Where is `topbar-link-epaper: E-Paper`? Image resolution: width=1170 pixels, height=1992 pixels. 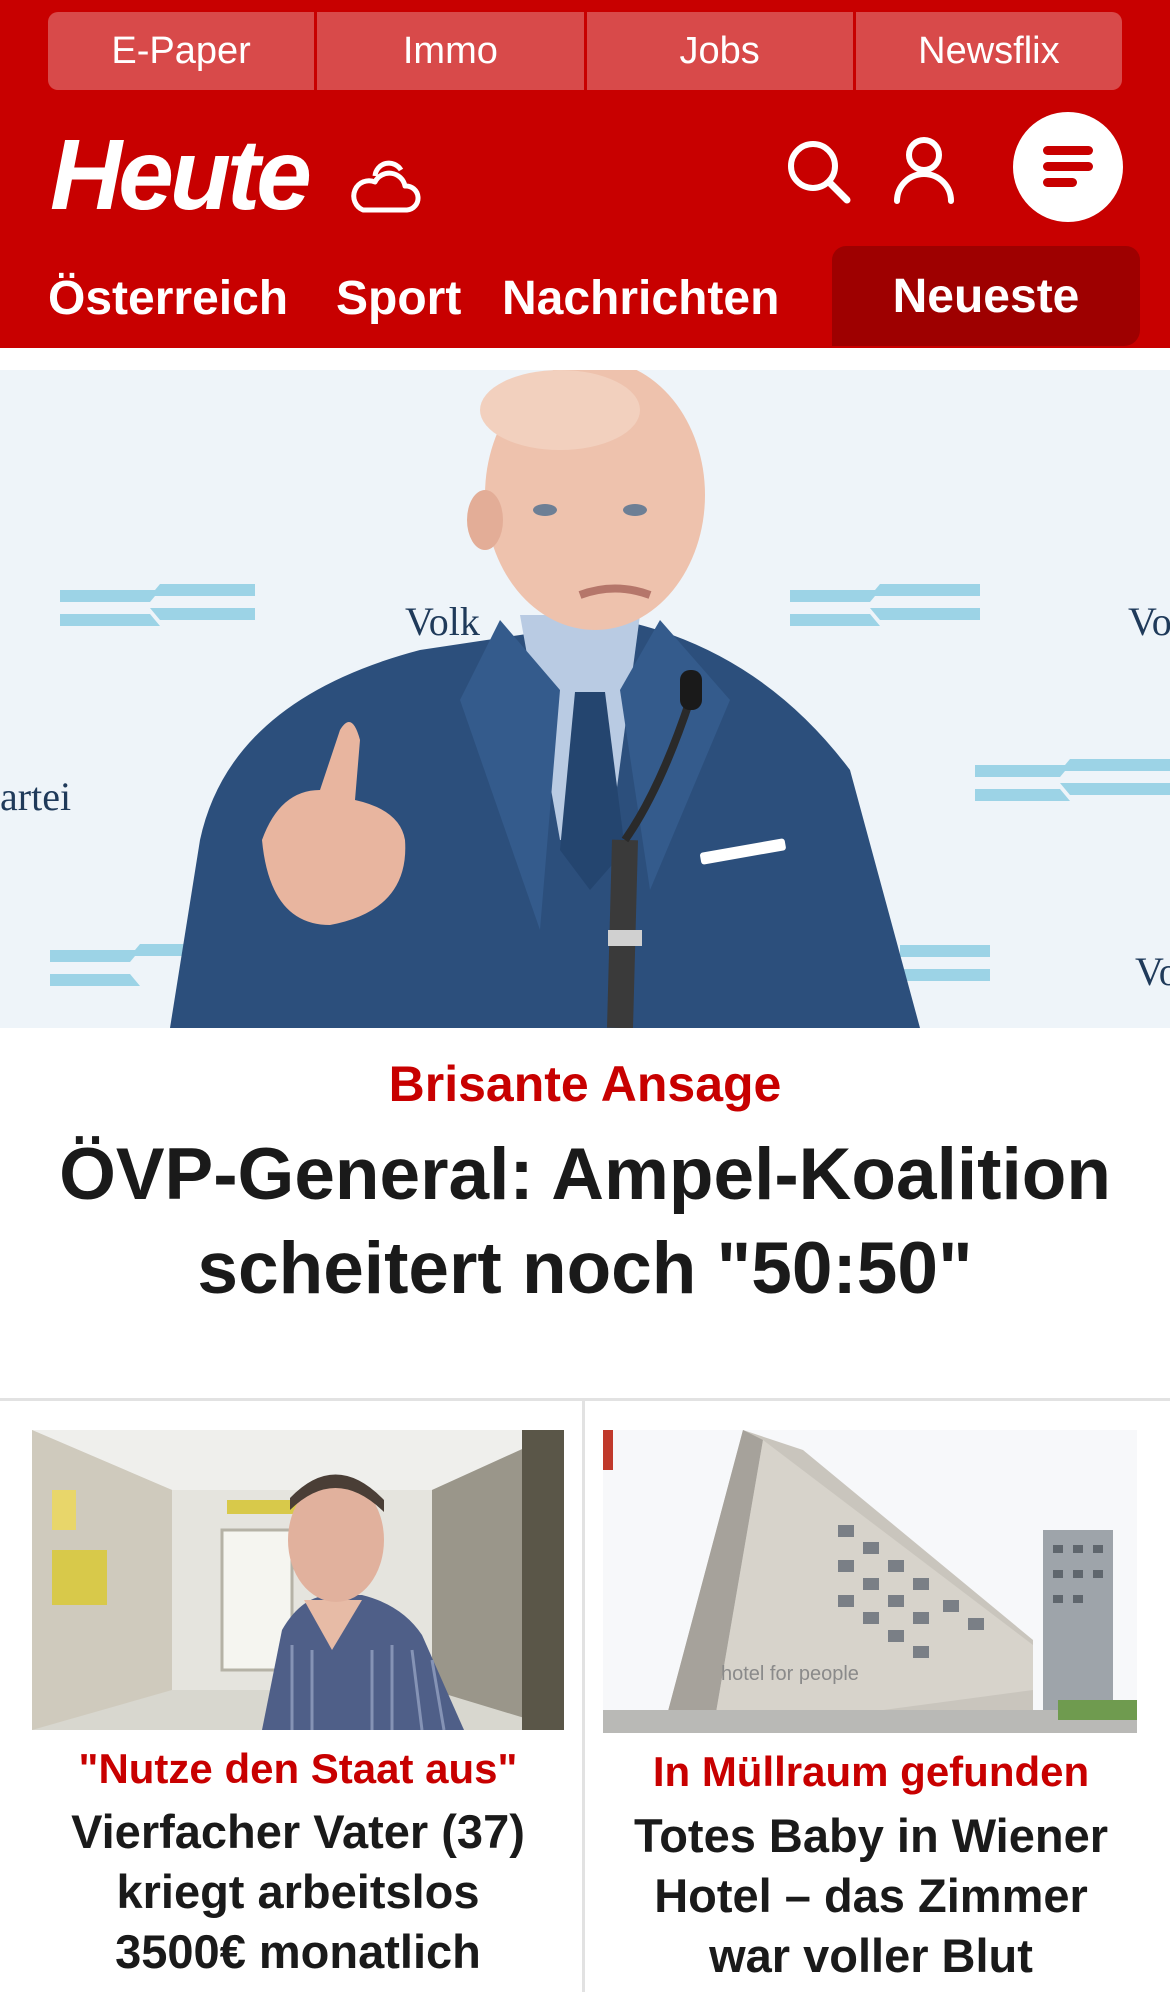 topbar-link-epaper: E-Paper is located at coordinates (183, 51).